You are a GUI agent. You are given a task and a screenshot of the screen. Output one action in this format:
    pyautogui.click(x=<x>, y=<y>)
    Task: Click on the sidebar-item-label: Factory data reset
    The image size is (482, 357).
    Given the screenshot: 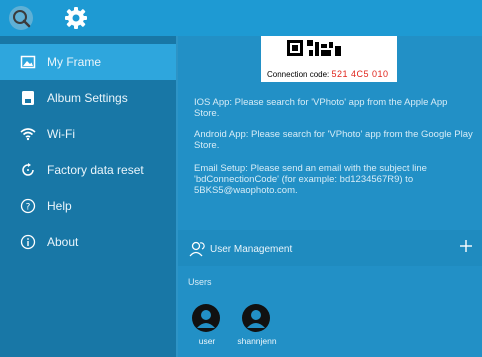 What is the action you would take?
    pyautogui.click(x=95, y=170)
    